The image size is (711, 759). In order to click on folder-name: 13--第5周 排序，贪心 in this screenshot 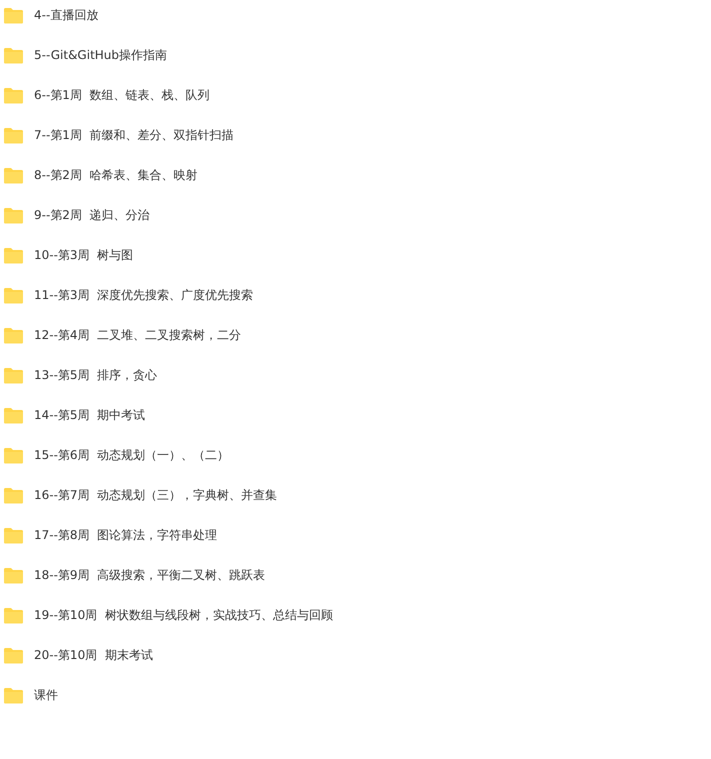, I will do `click(96, 375)`.